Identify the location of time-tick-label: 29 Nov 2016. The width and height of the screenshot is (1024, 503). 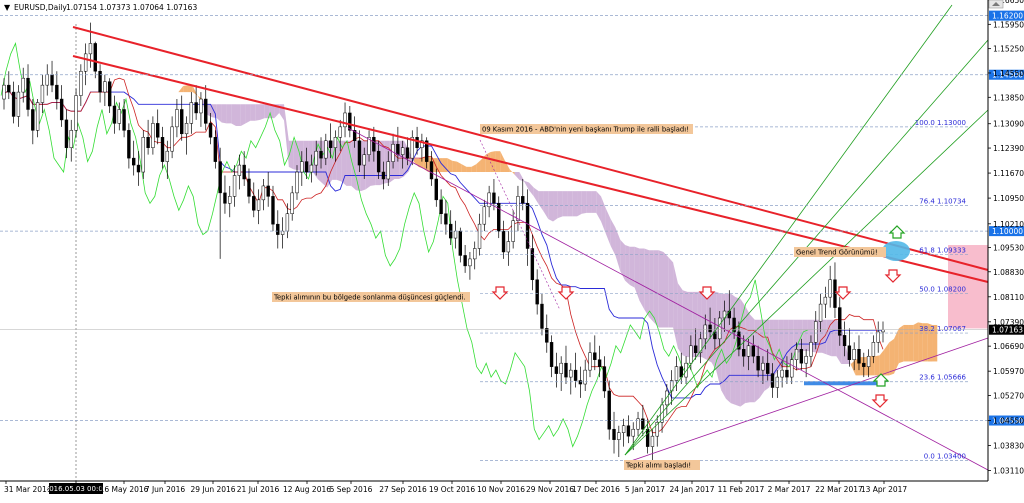
(550, 489).